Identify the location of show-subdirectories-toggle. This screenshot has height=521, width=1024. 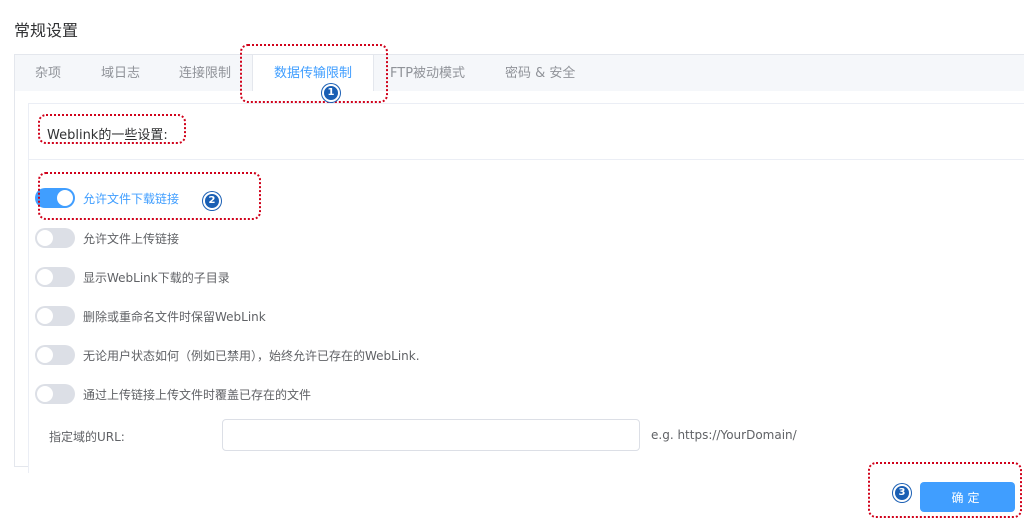
(55, 277).